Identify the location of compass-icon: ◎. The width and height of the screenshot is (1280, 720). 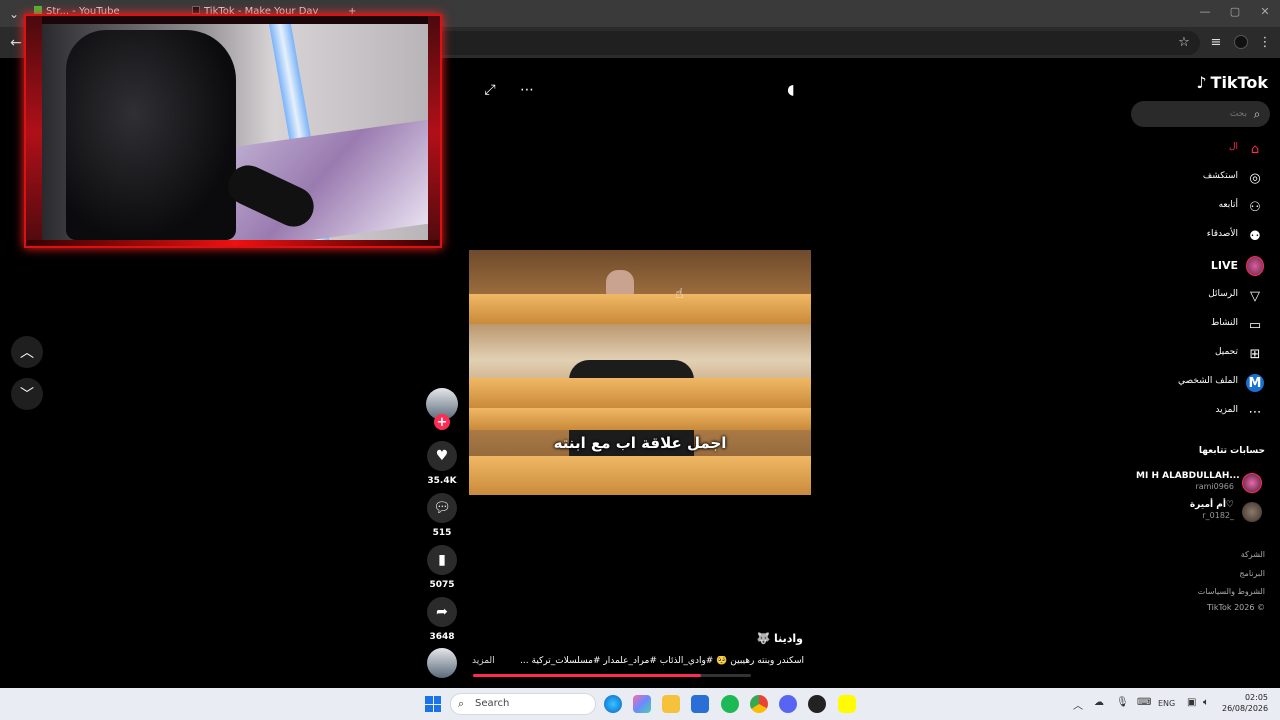
(1255, 178).